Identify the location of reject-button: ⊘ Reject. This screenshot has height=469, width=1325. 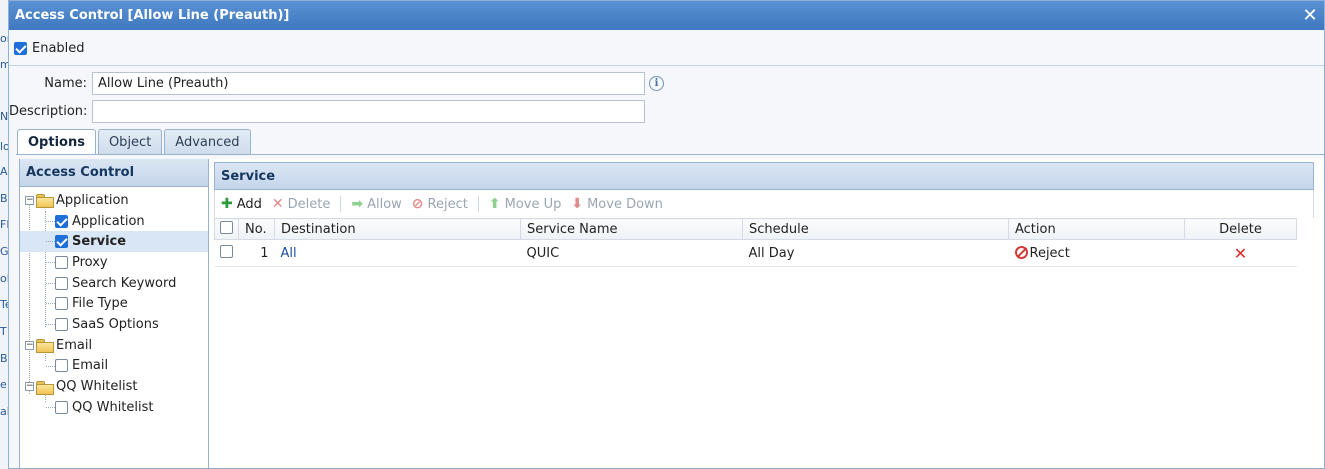
(440, 204).